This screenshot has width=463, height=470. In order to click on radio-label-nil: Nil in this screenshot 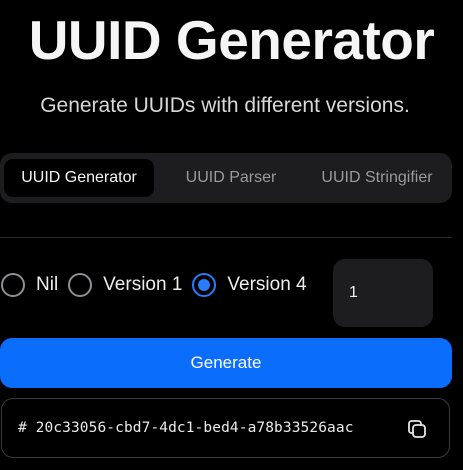, I will do `click(47, 284)`.